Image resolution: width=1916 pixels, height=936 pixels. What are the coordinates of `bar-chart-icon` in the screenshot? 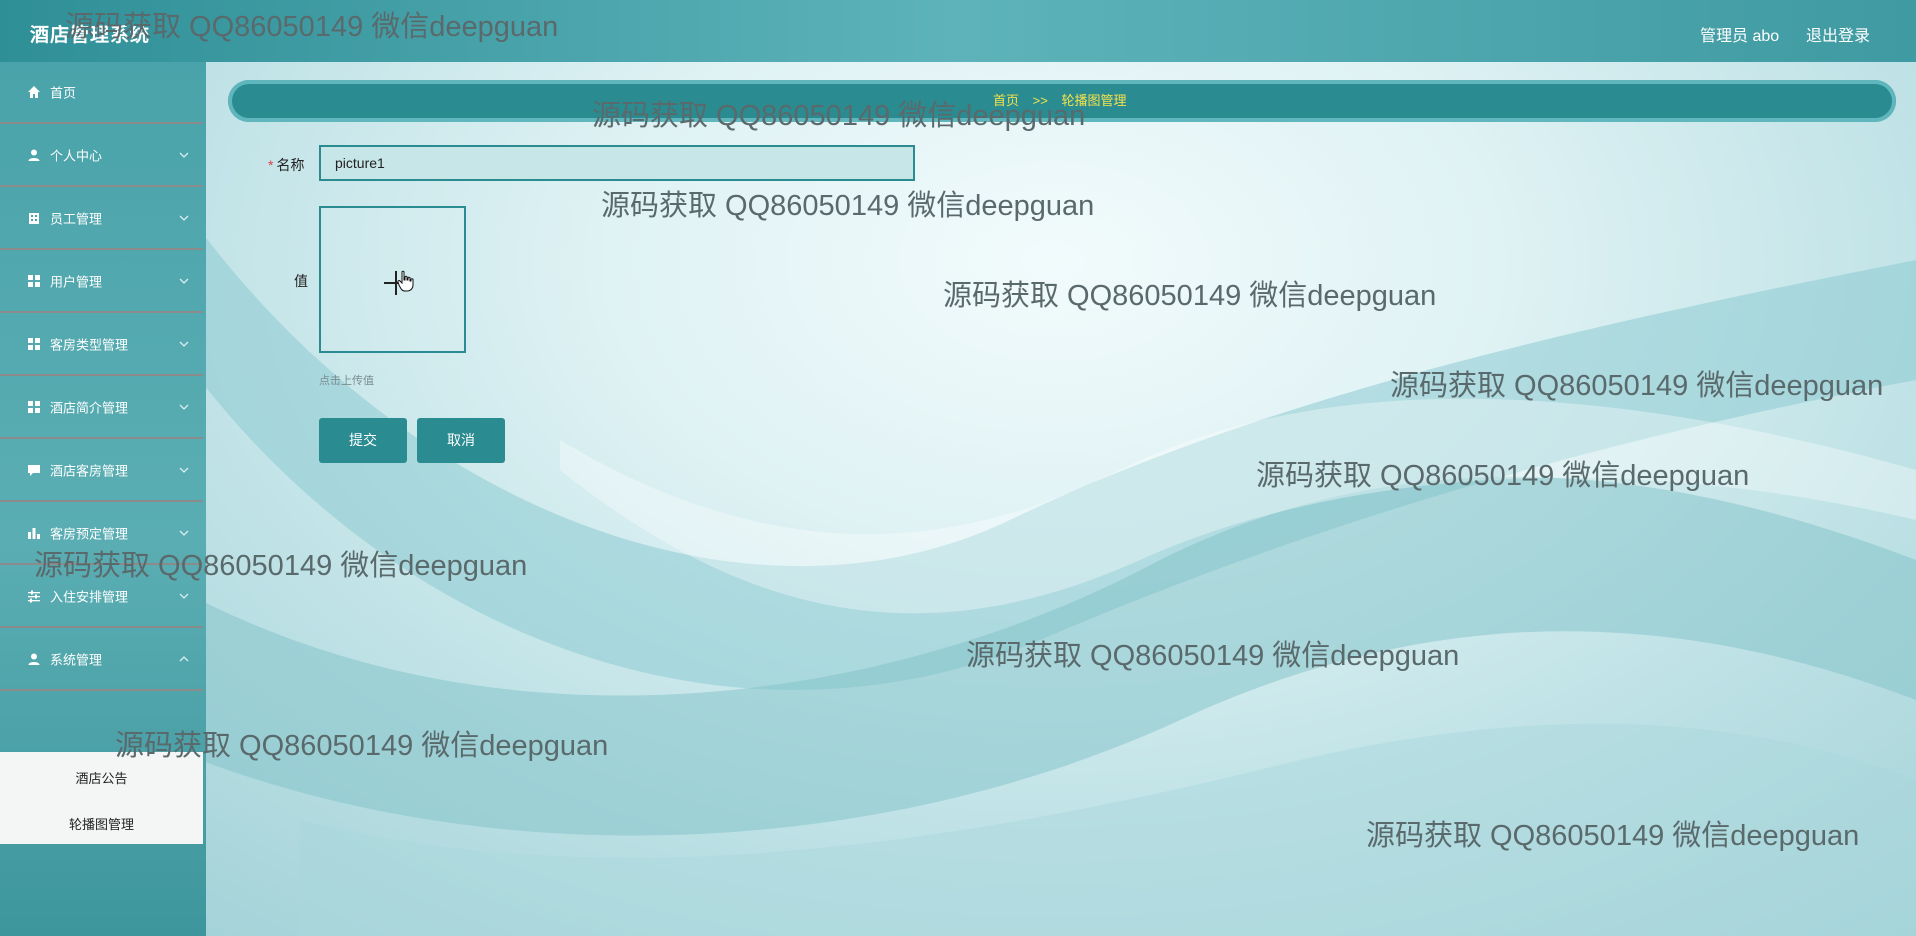 It's located at (34, 533).